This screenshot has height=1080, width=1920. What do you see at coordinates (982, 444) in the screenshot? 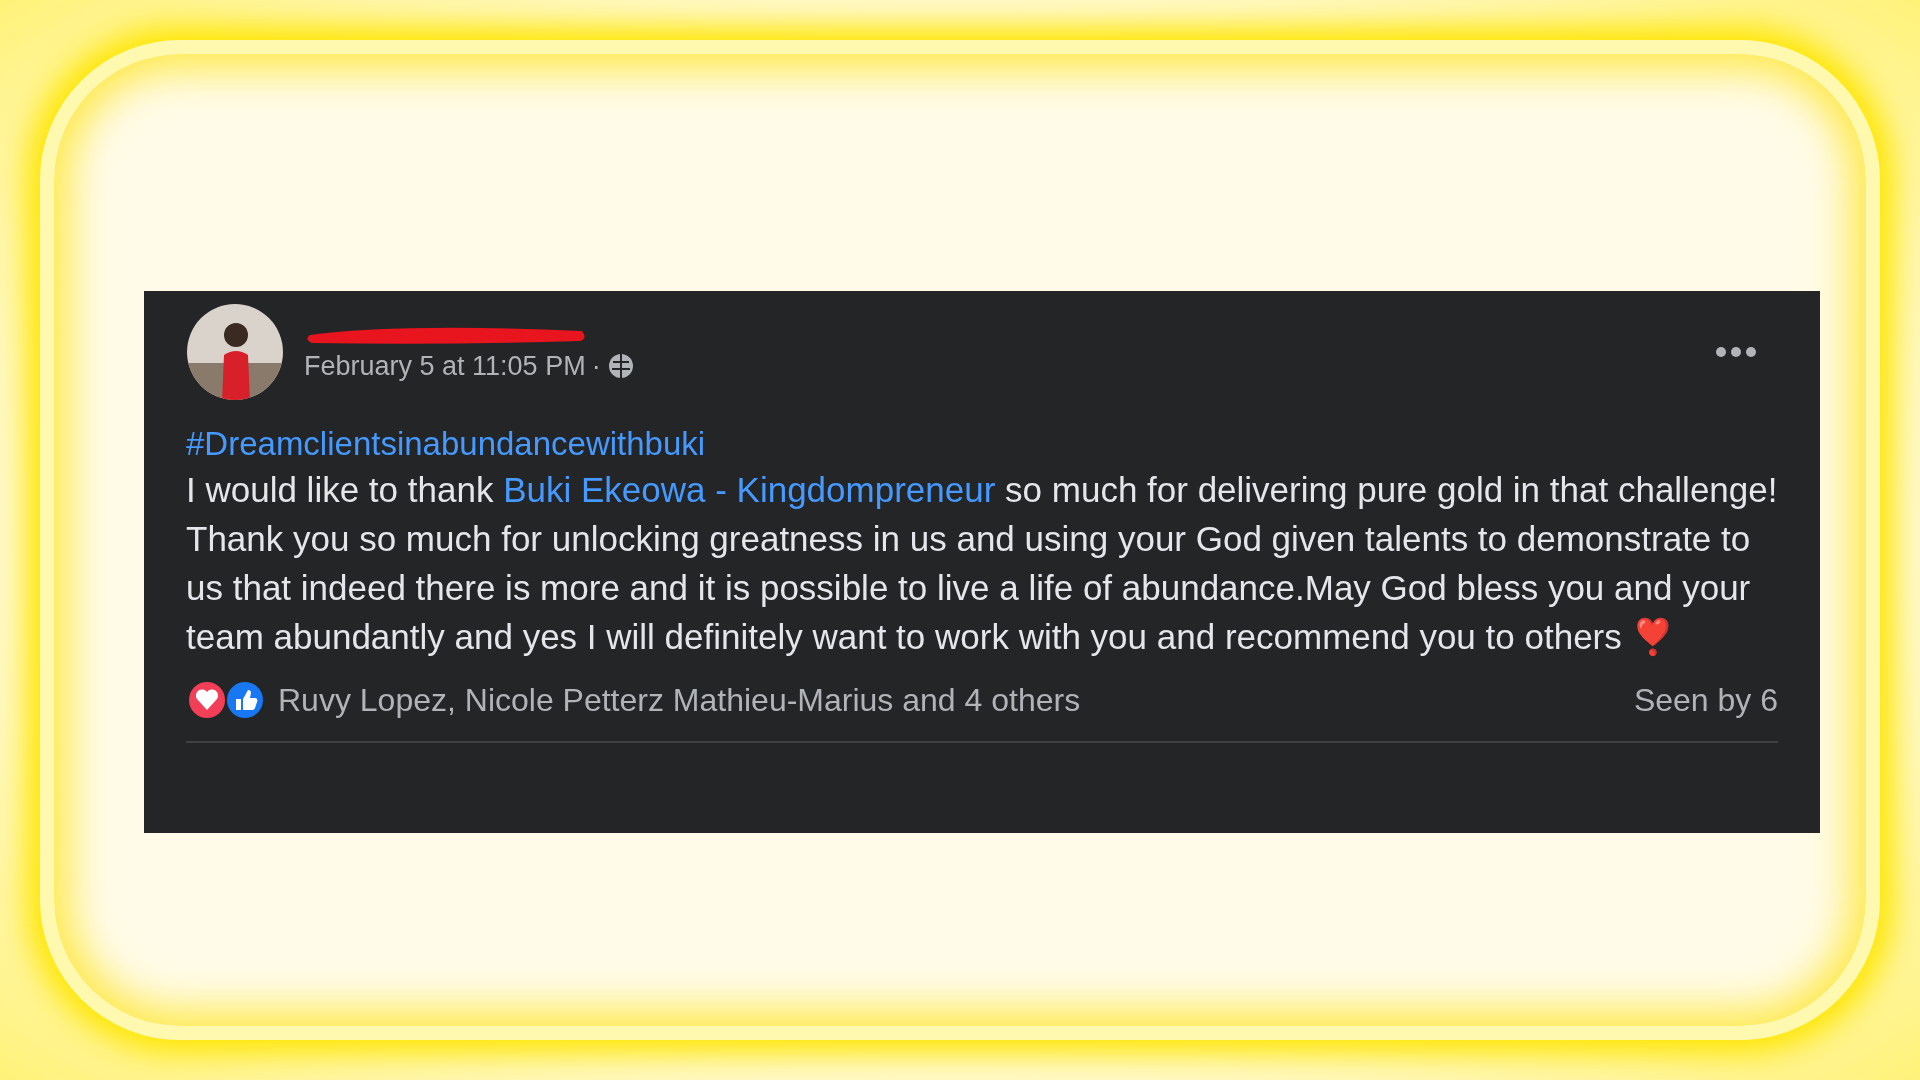
I see `hashtag-link: #Dreamclientsinabundancewithbuki` at bounding box center [982, 444].